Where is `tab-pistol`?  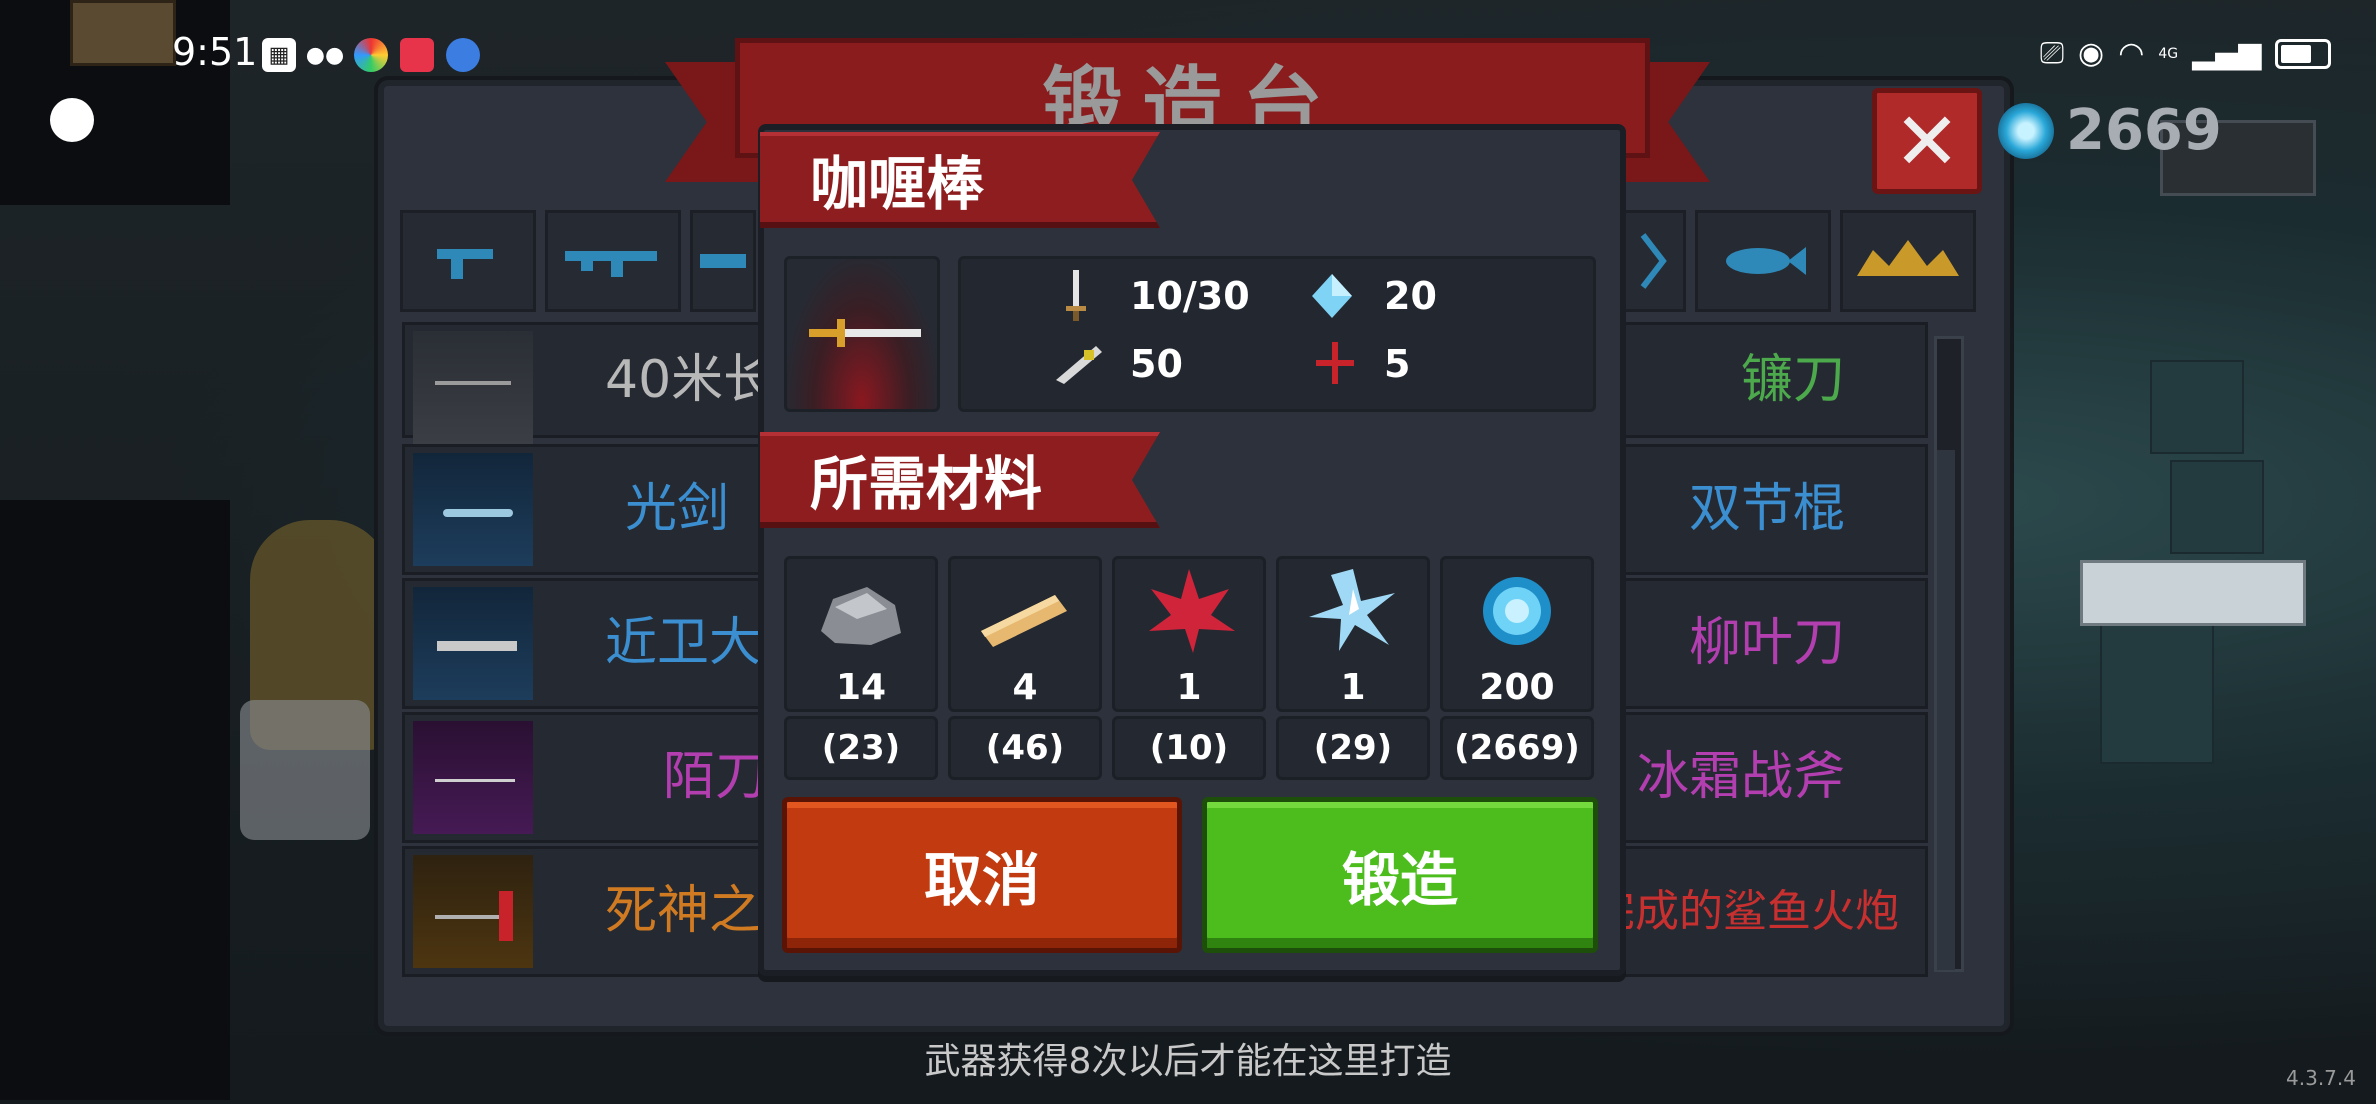 tab-pistol is located at coordinates (468, 261).